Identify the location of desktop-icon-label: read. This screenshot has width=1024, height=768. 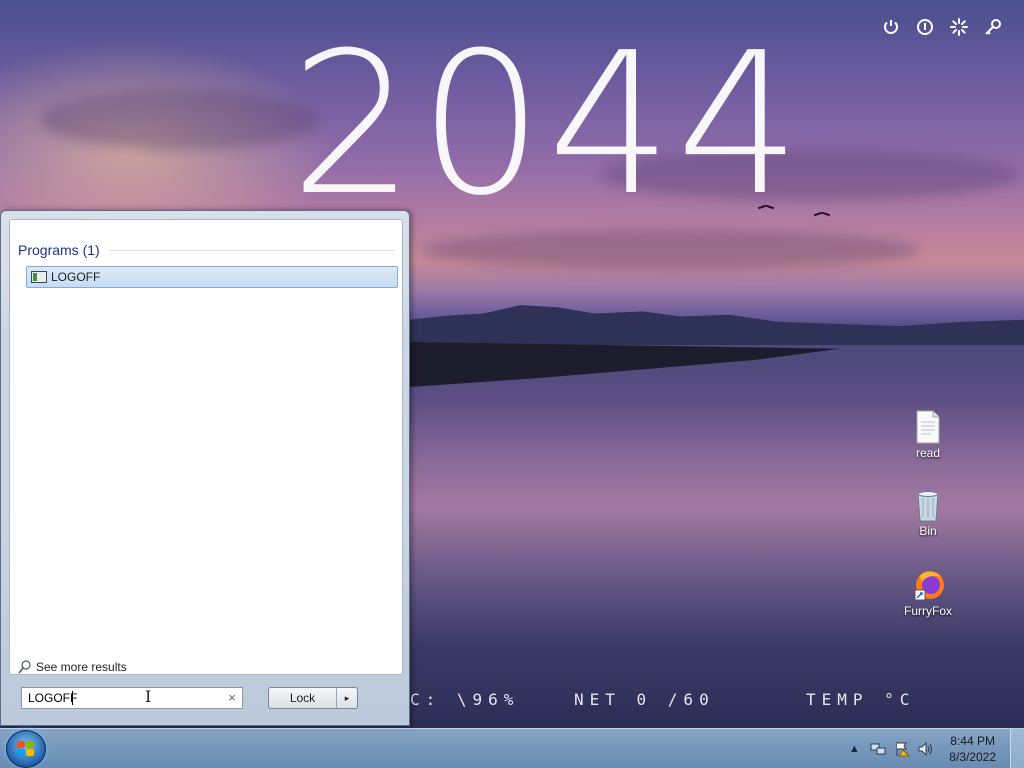
(928, 453).